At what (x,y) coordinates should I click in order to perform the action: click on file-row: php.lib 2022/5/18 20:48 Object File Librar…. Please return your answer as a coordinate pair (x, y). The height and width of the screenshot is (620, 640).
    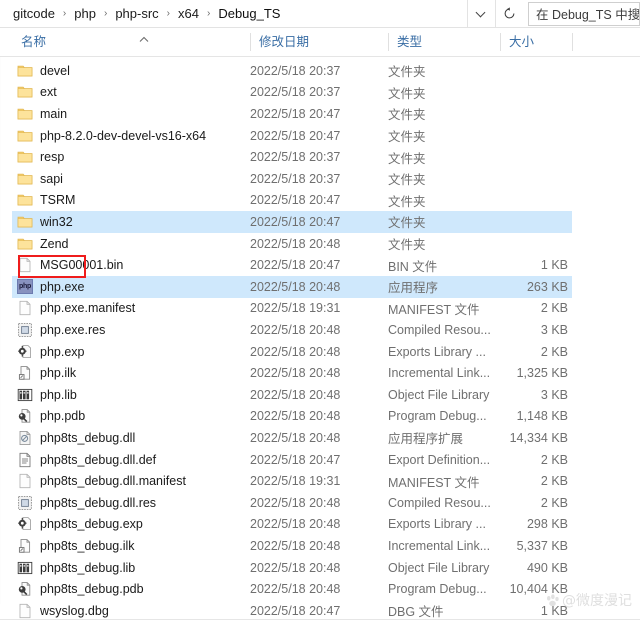
    Looking at the image, I should click on (292, 395).